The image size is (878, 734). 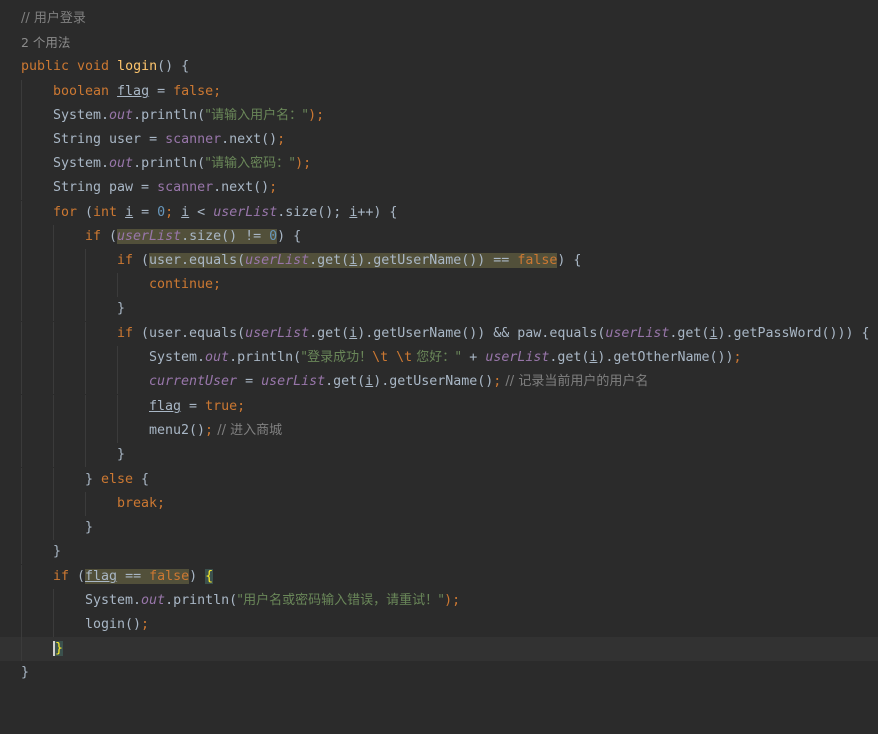 What do you see at coordinates (439, 480) in the screenshot?
I see `code-line: } else {` at bounding box center [439, 480].